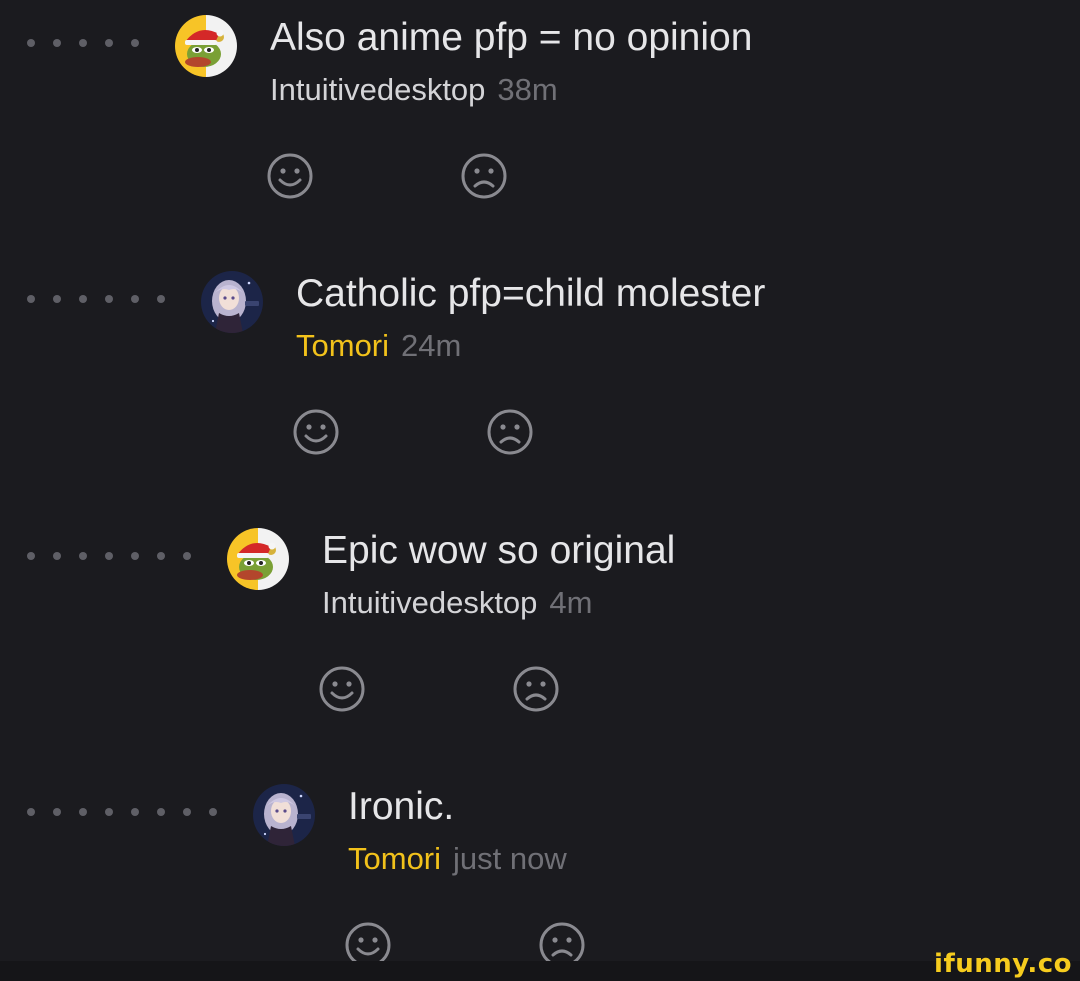 The width and height of the screenshot is (1080, 981). What do you see at coordinates (530, 317) in the screenshot?
I see `comment-body: Catholic pfp=child molester Tomori 24m` at bounding box center [530, 317].